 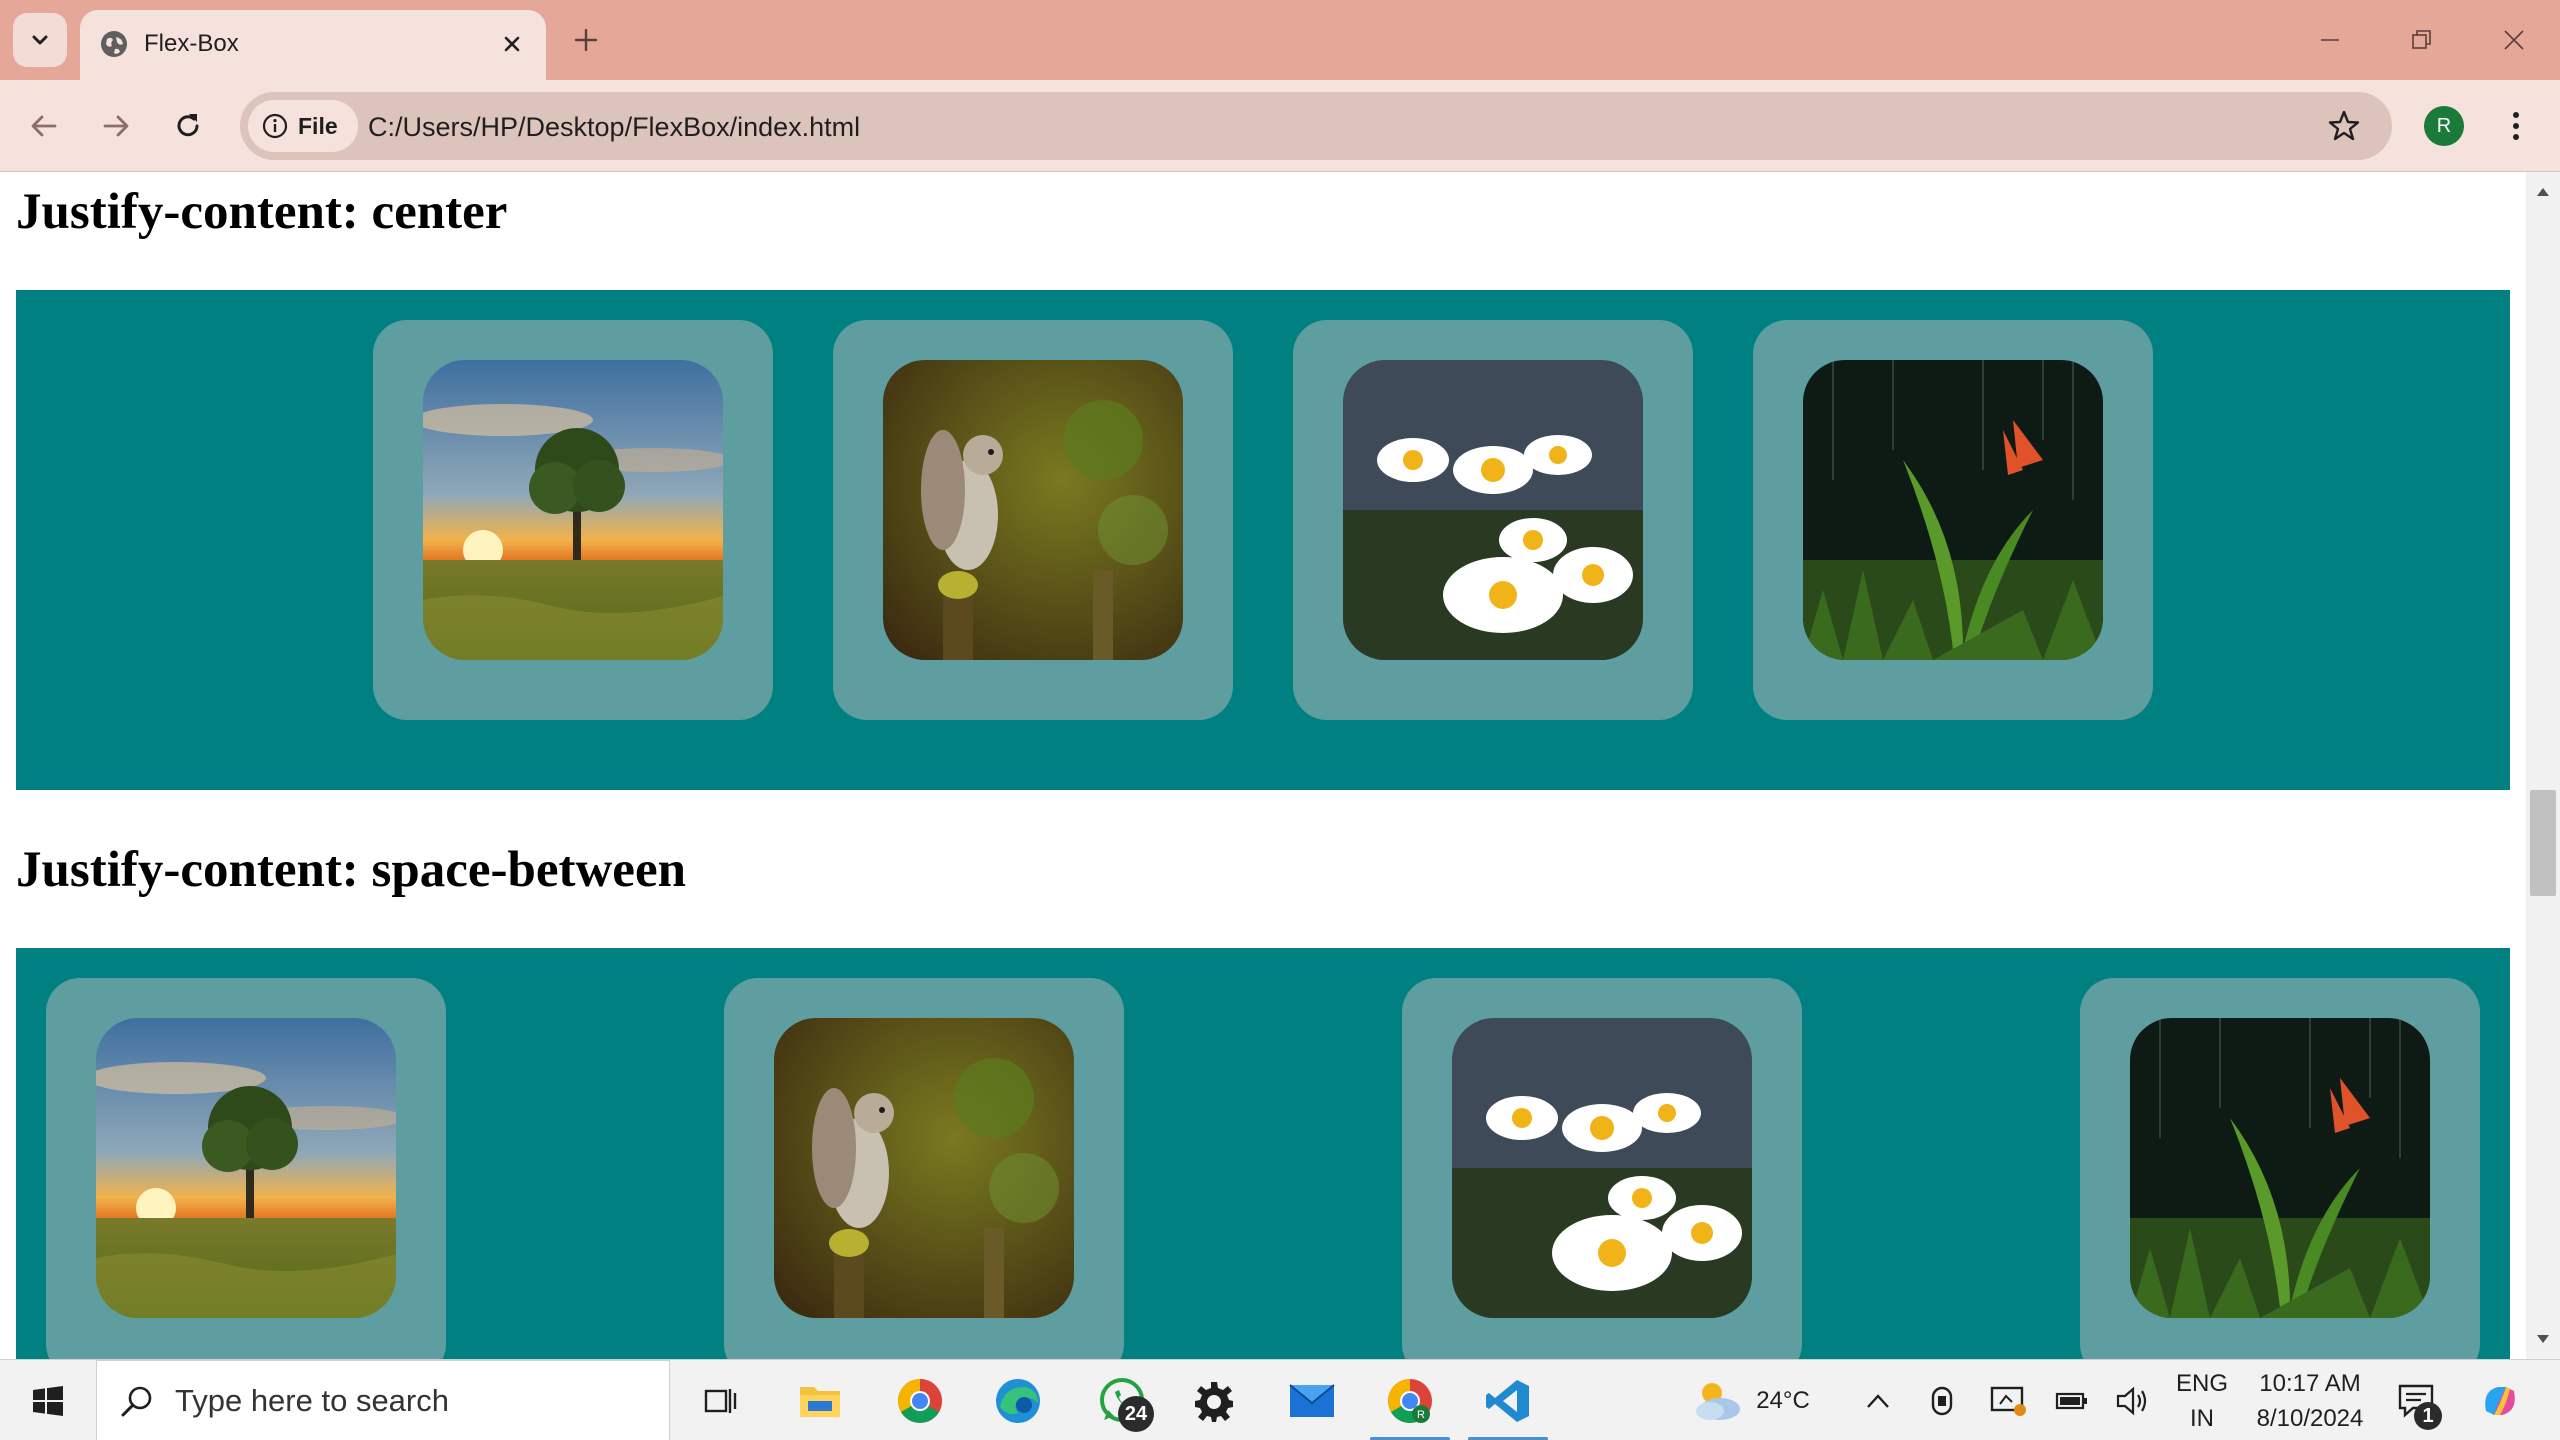 I want to click on clock-date: 8/10/2024, so click(x=2310, y=1418).